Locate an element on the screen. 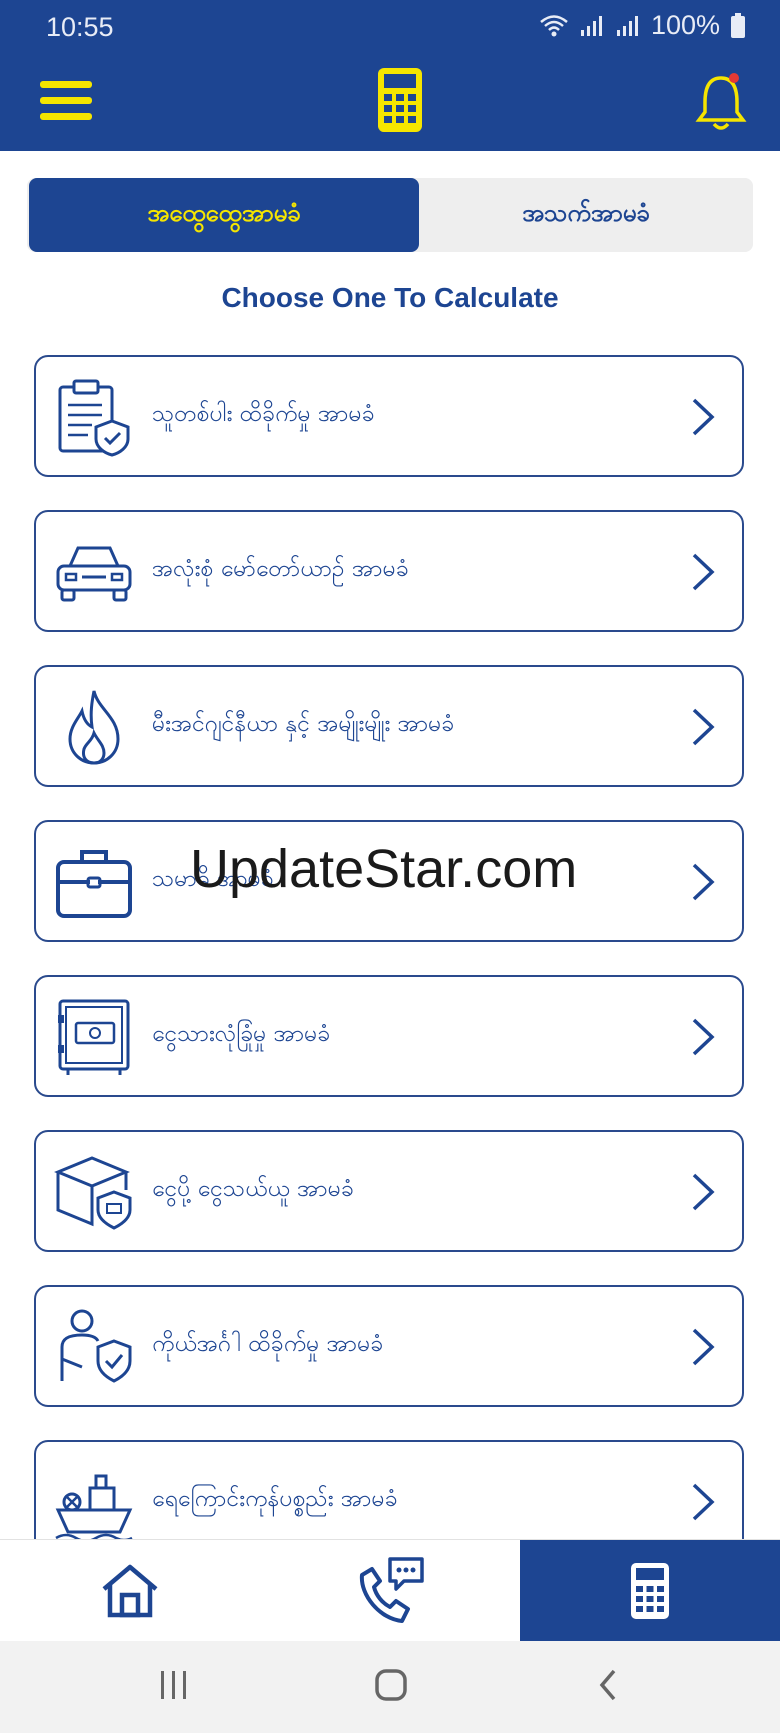 Image resolution: width=780 pixels, height=1733 pixels. calculator-logo-icon is located at coordinates (400, 100).